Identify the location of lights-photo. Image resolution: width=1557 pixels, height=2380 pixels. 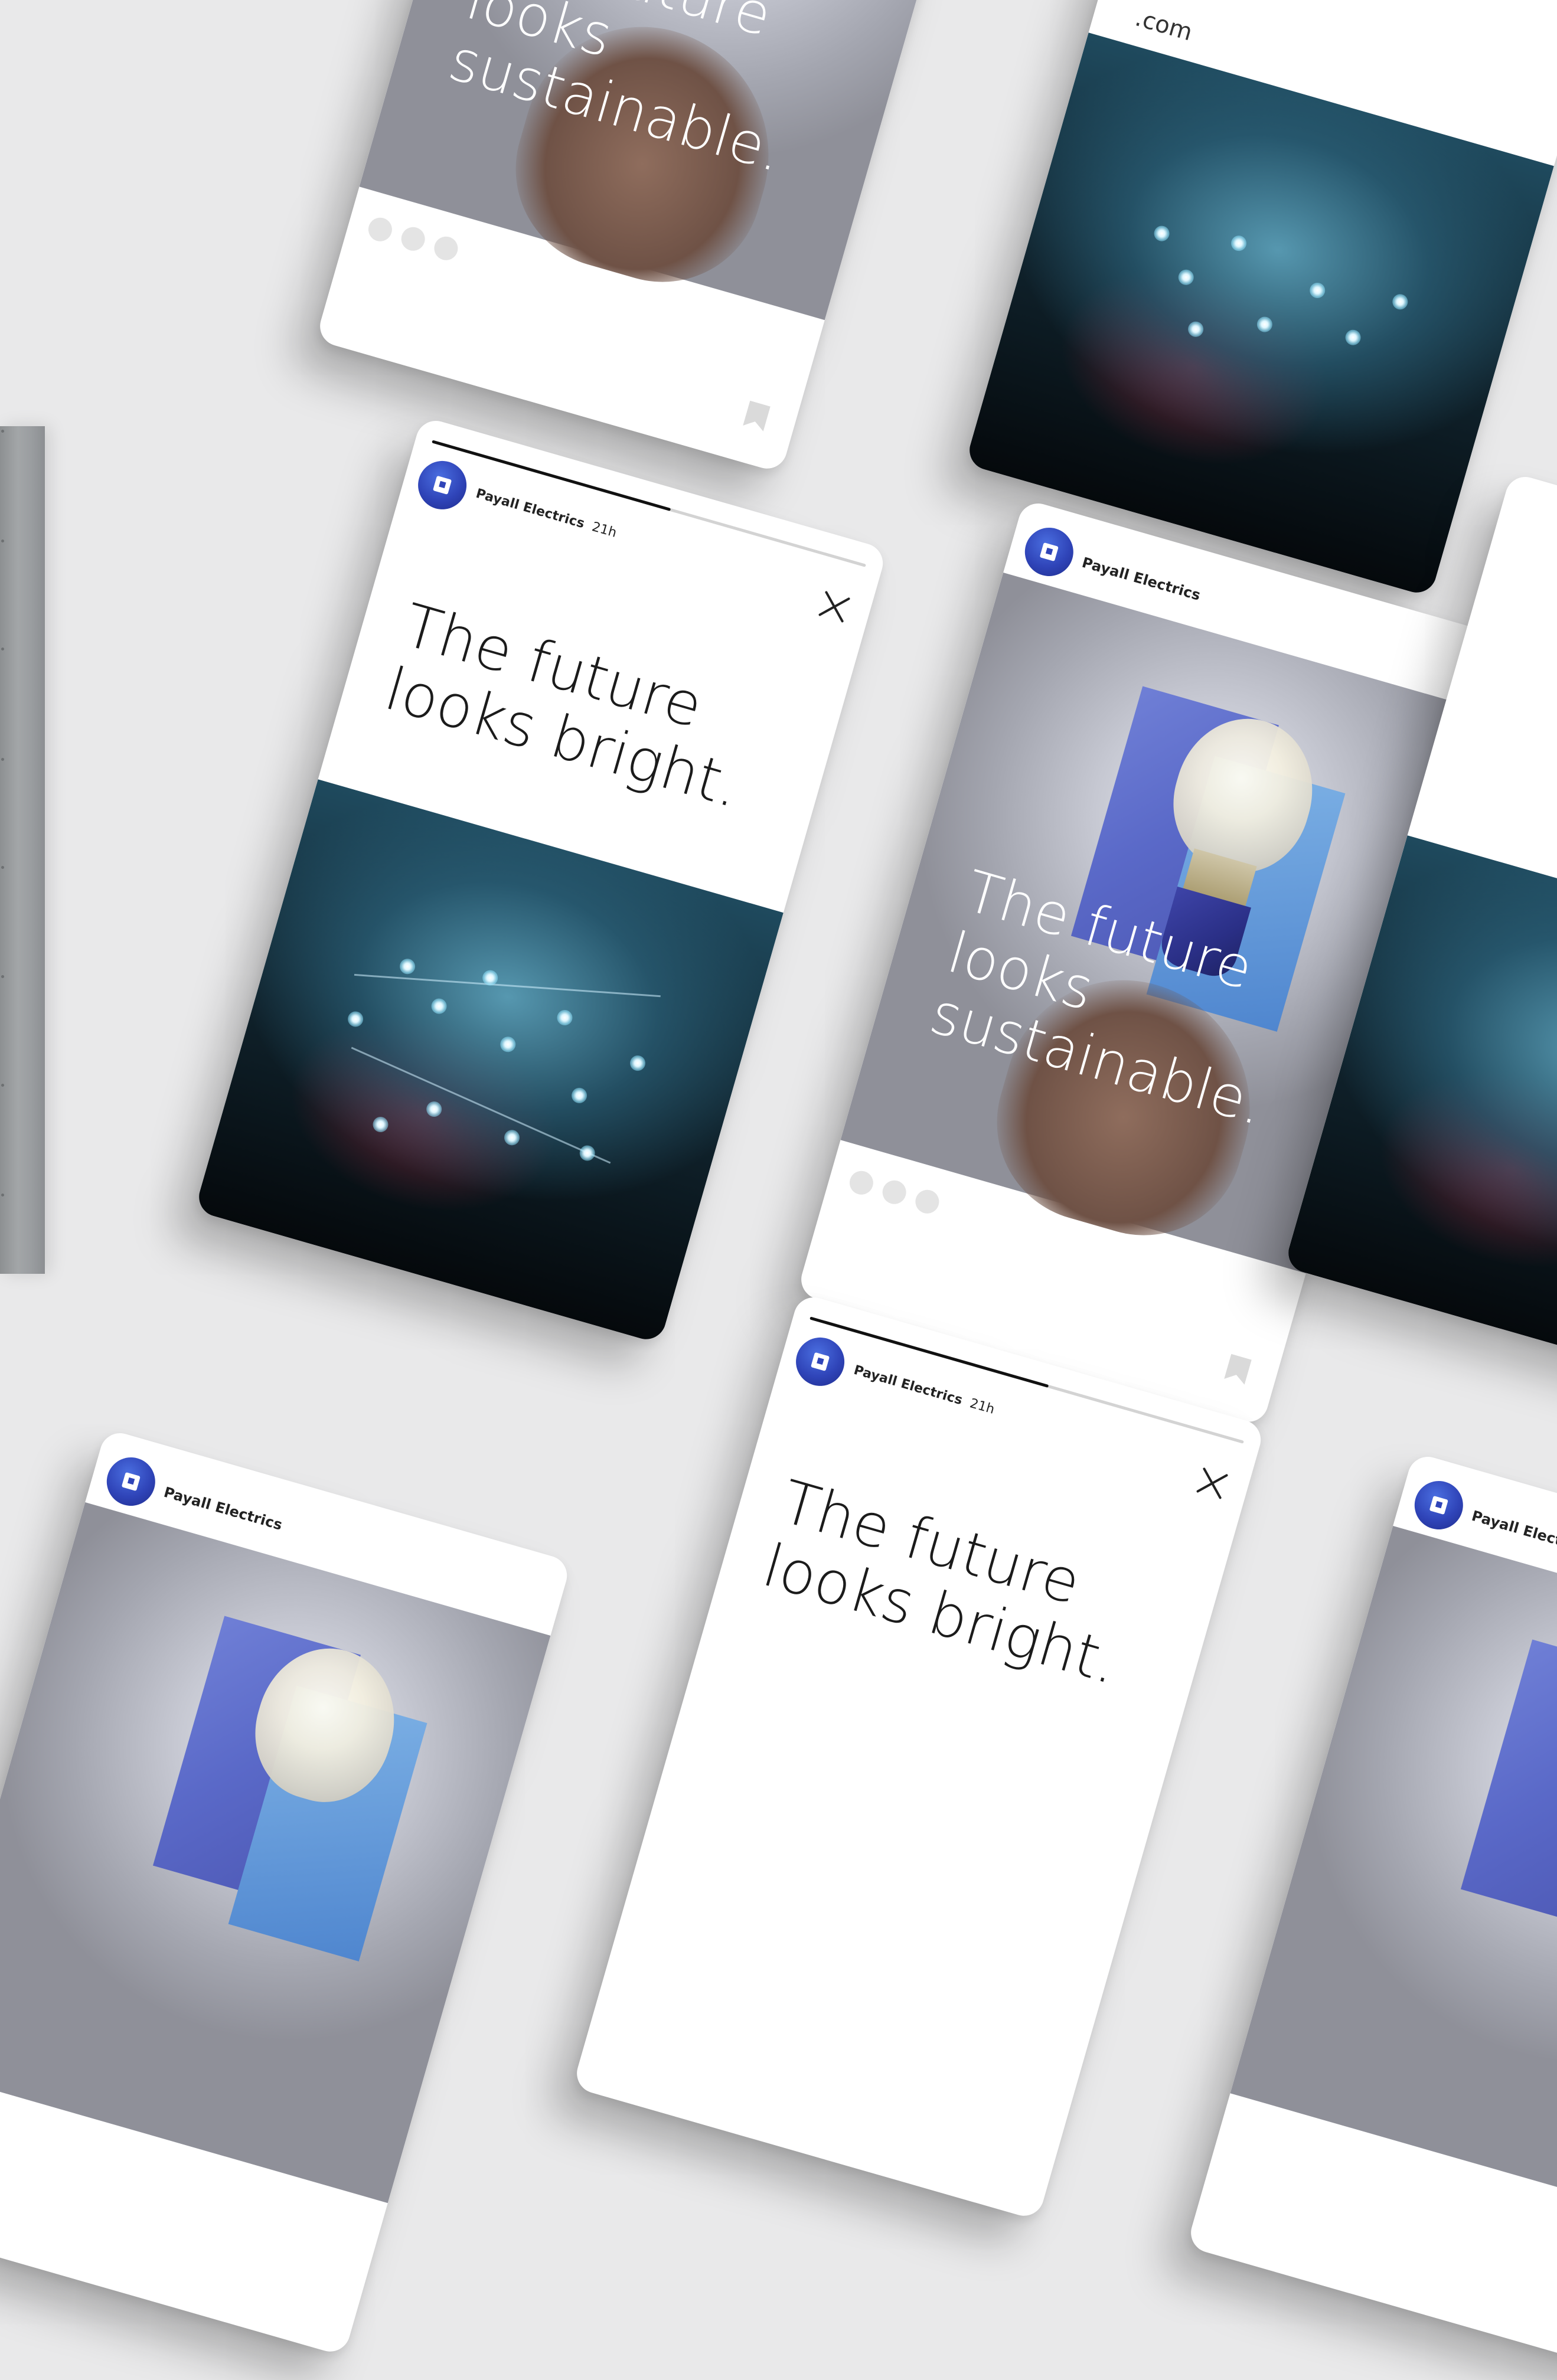
(489, 1061).